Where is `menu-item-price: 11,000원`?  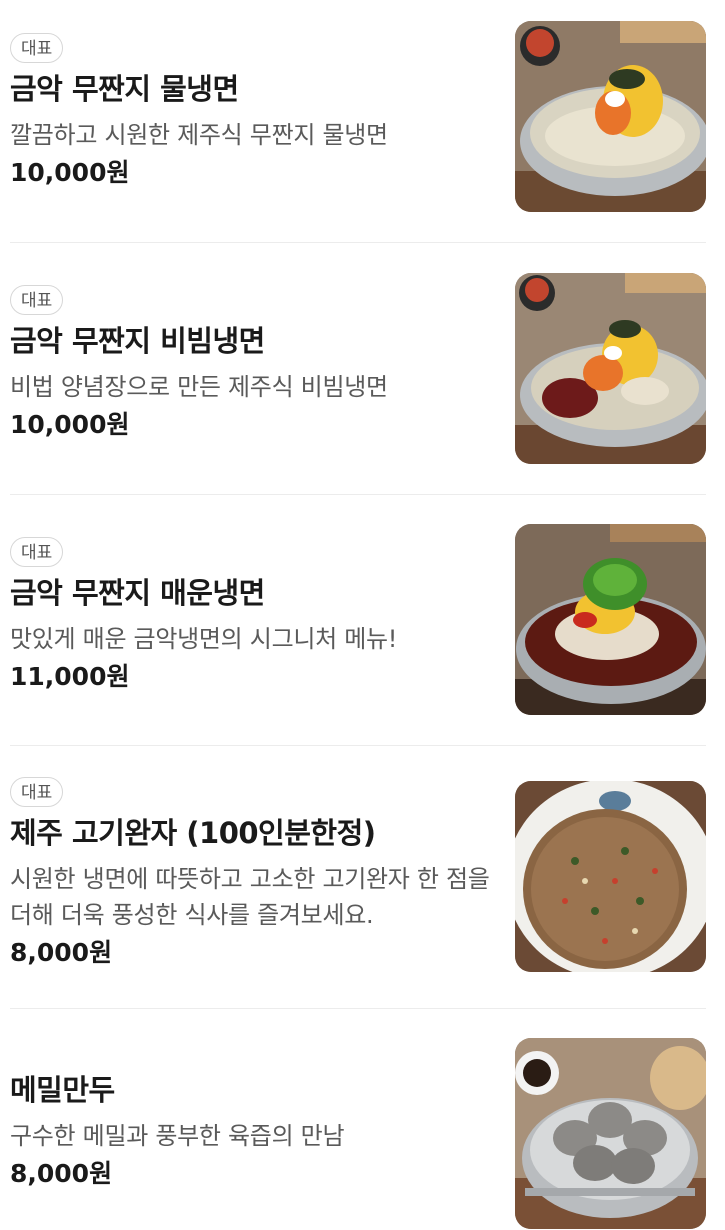
menu-item-price: 11,000원 is located at coordinates (70, 676).